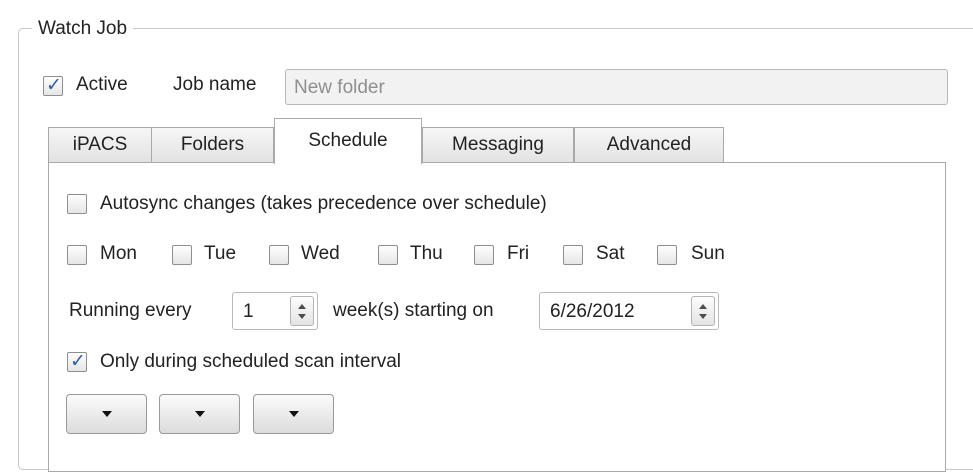 The height and width of the screenshot is (472, 973). Describe the element at coordinates (703, 311) in the screenshot. I see `date-spin-buttons` at that location.